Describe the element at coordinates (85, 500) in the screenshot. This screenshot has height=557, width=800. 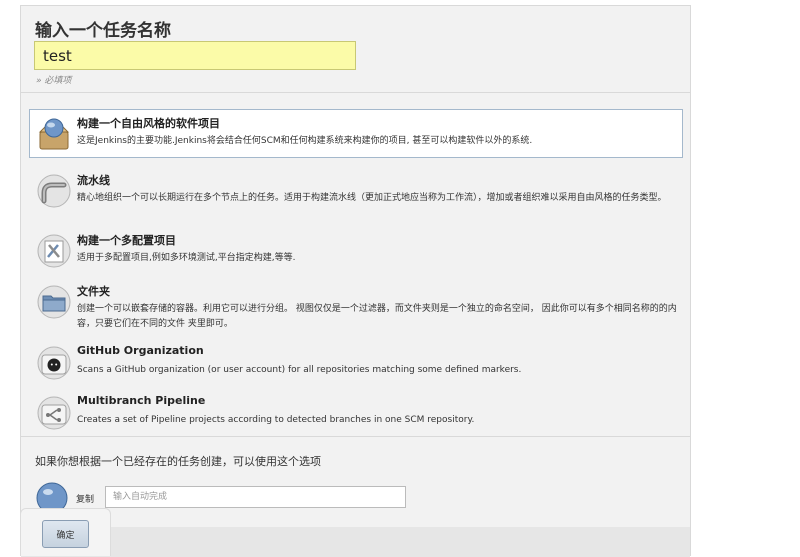
I see `copy-from-label: 复制` at that location.